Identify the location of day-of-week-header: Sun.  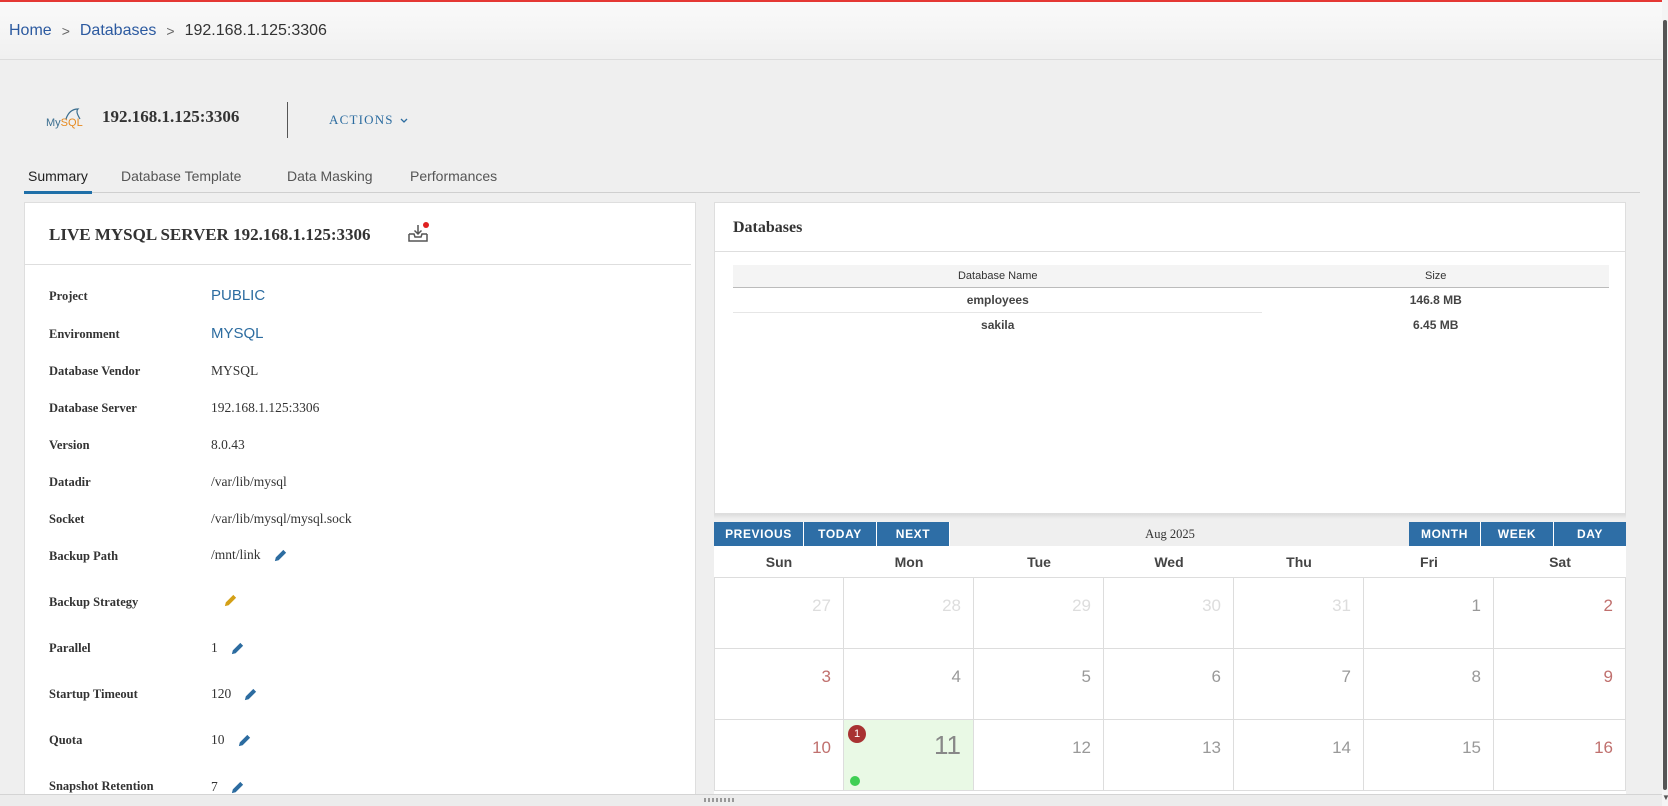
(779, 562).